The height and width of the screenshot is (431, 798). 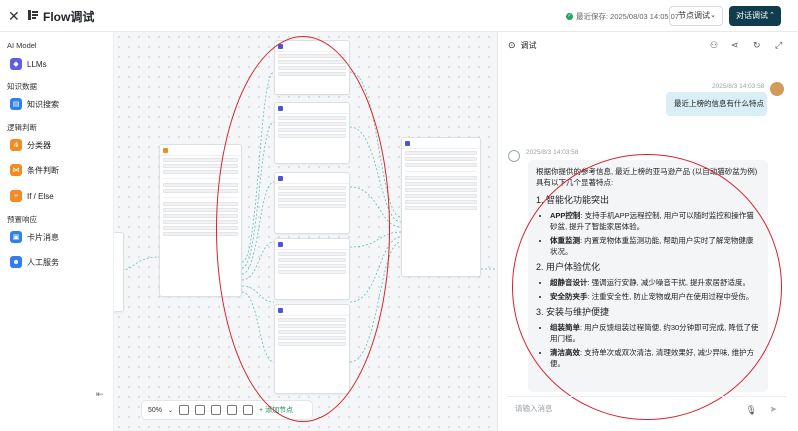 What do you see at coordinates (43, 170) in the screenshot?
I see `sidebar-item-label: 条件判断` at bounding box center [43, 170].